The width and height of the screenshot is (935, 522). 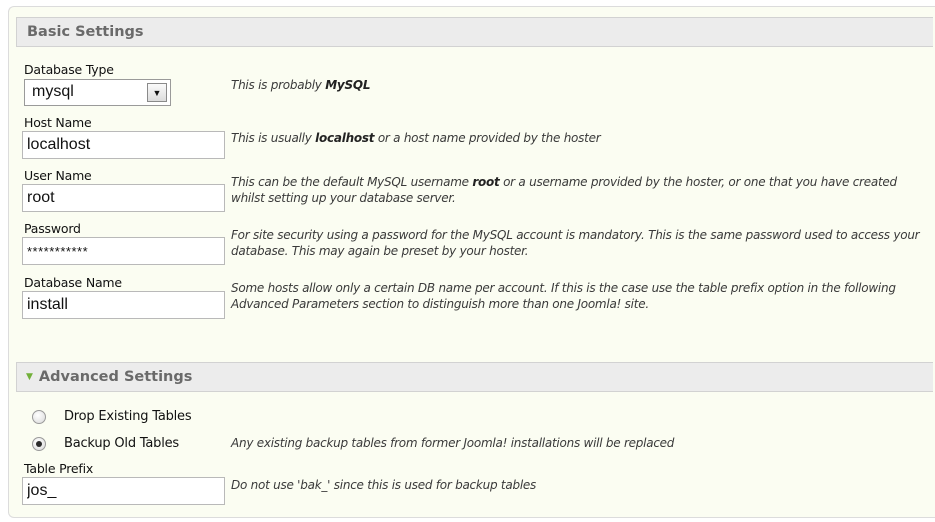 What do you see at coordinates (273, 138) in the screenshot?
I see `host-name-help-text: This is usually` at bounding box center [273, 138].